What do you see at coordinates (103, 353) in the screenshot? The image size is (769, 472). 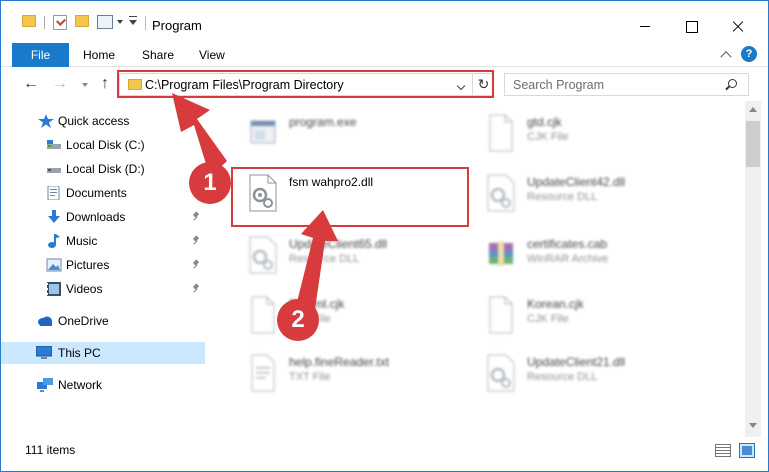 I see `sidebar-item-this-pc: This PC` at bounding box center [103, 353].